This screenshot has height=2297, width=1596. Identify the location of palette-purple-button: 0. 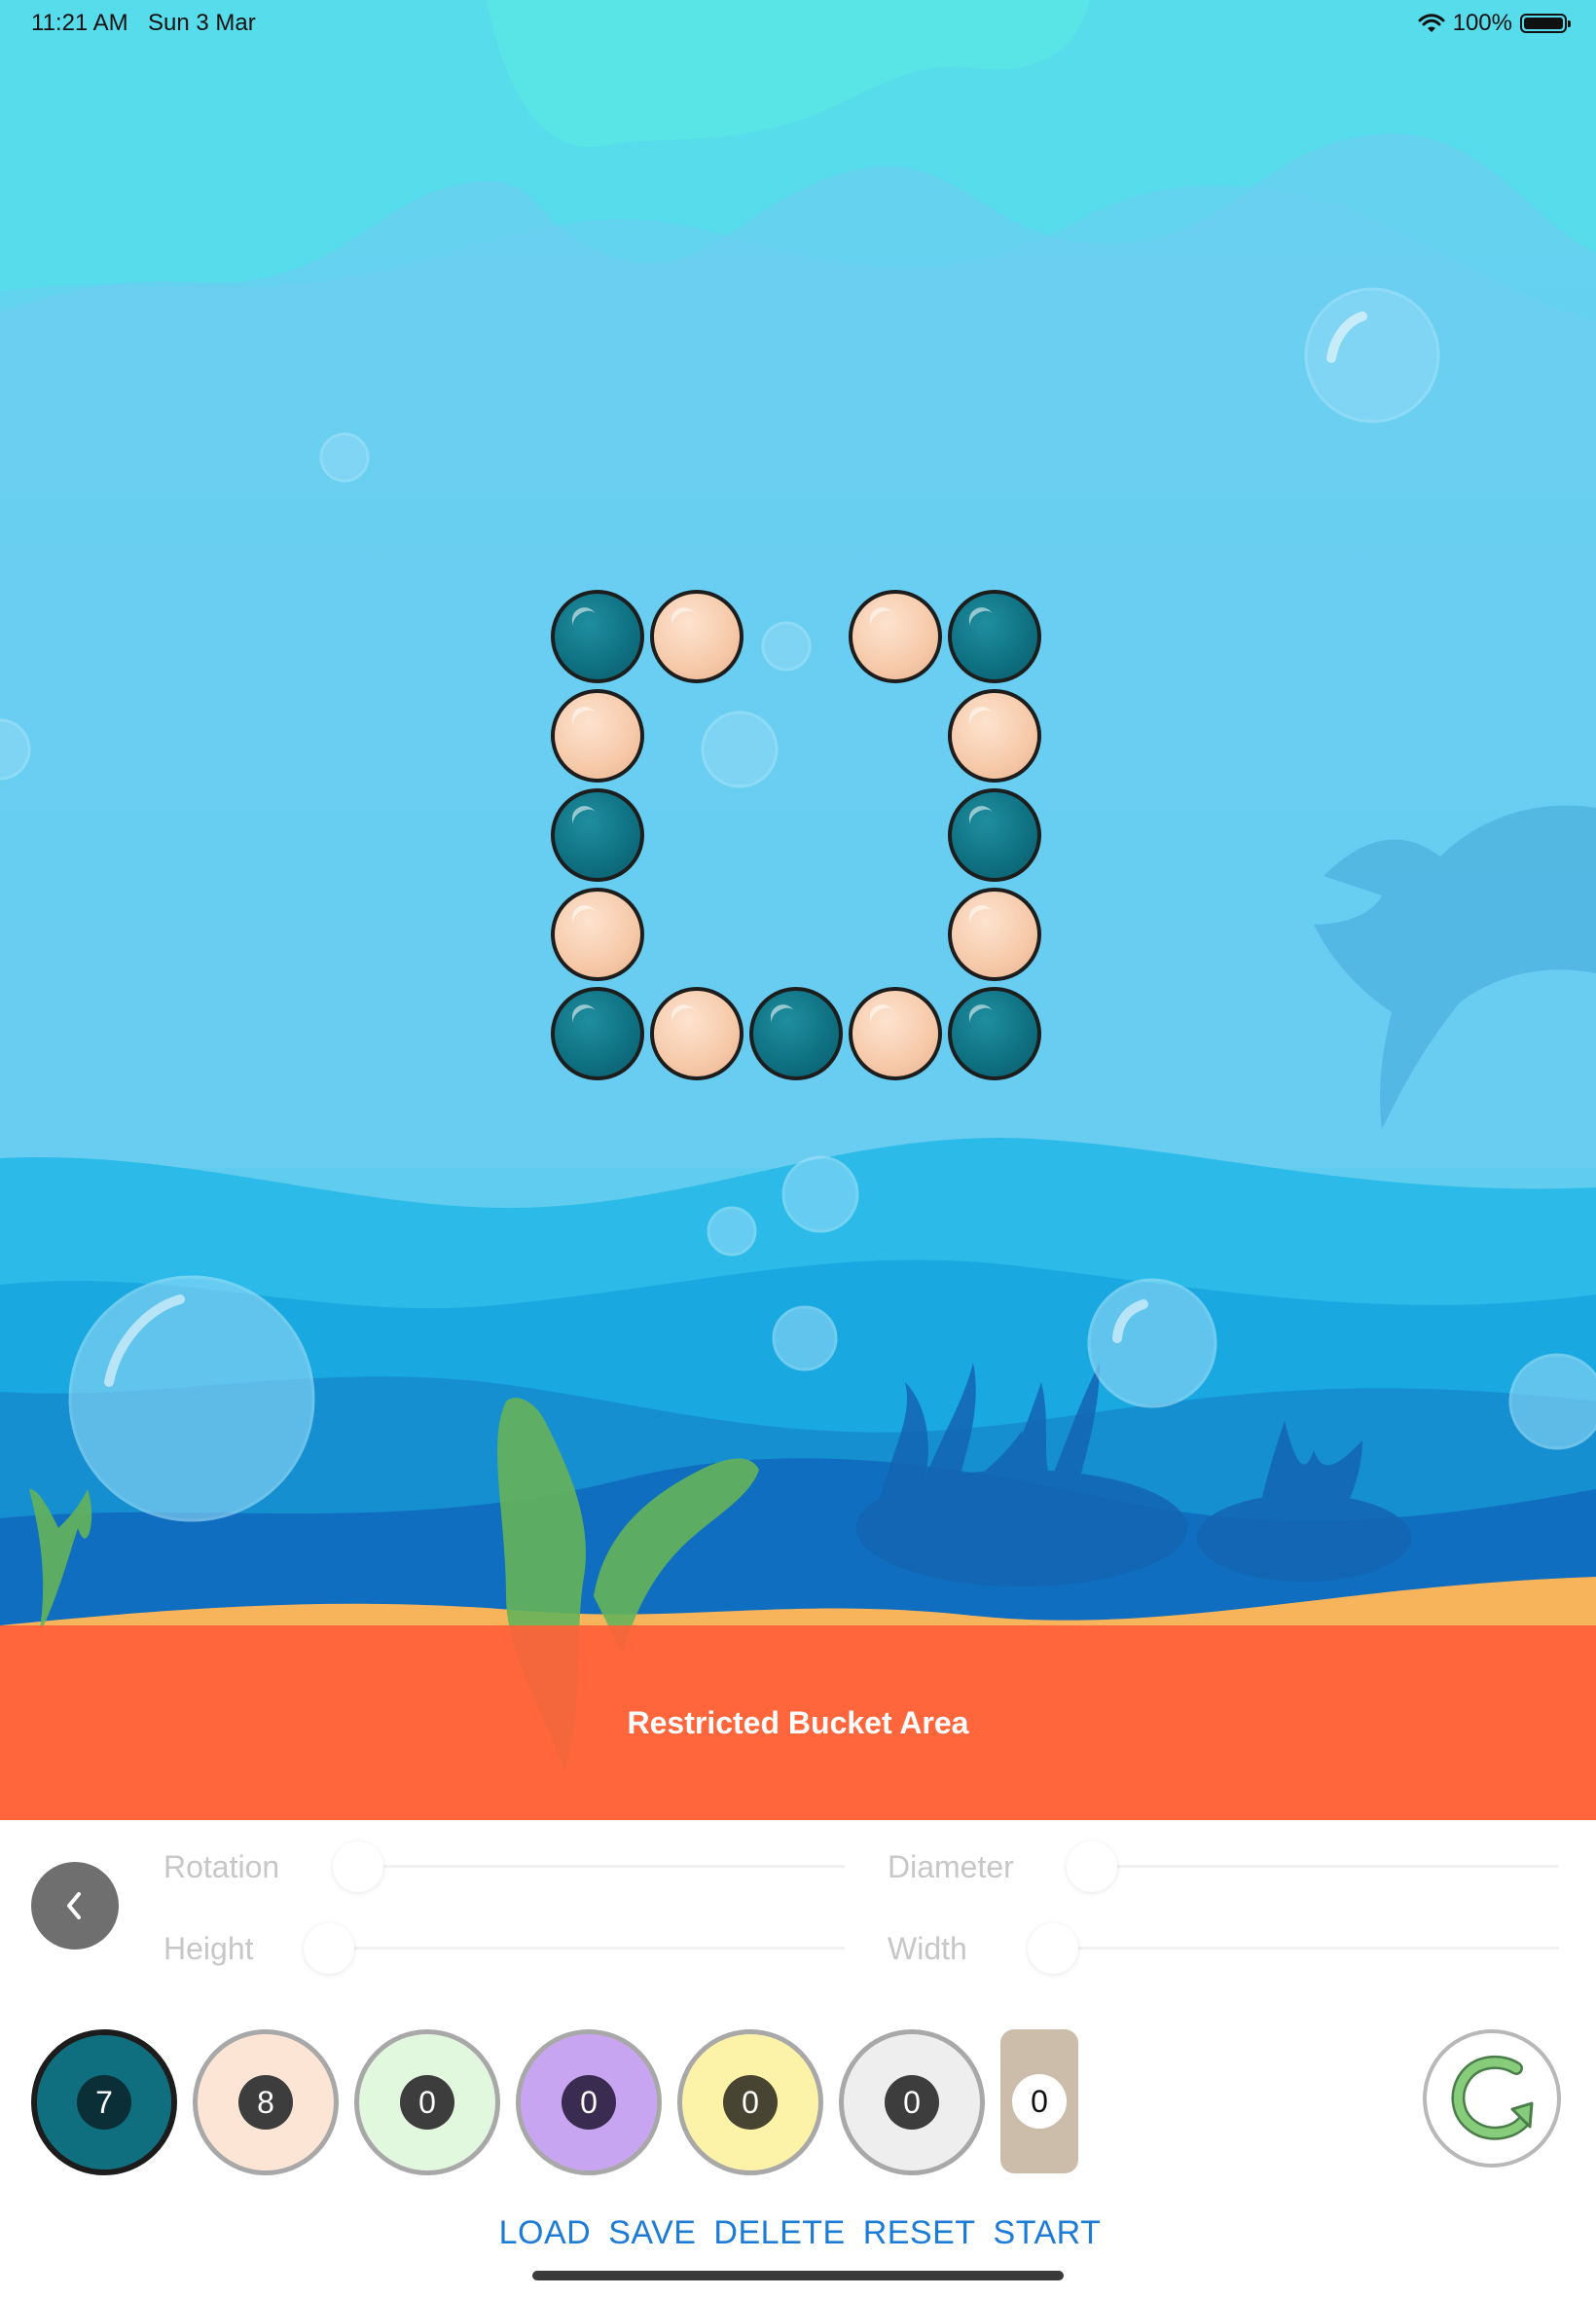
(589, 2102).